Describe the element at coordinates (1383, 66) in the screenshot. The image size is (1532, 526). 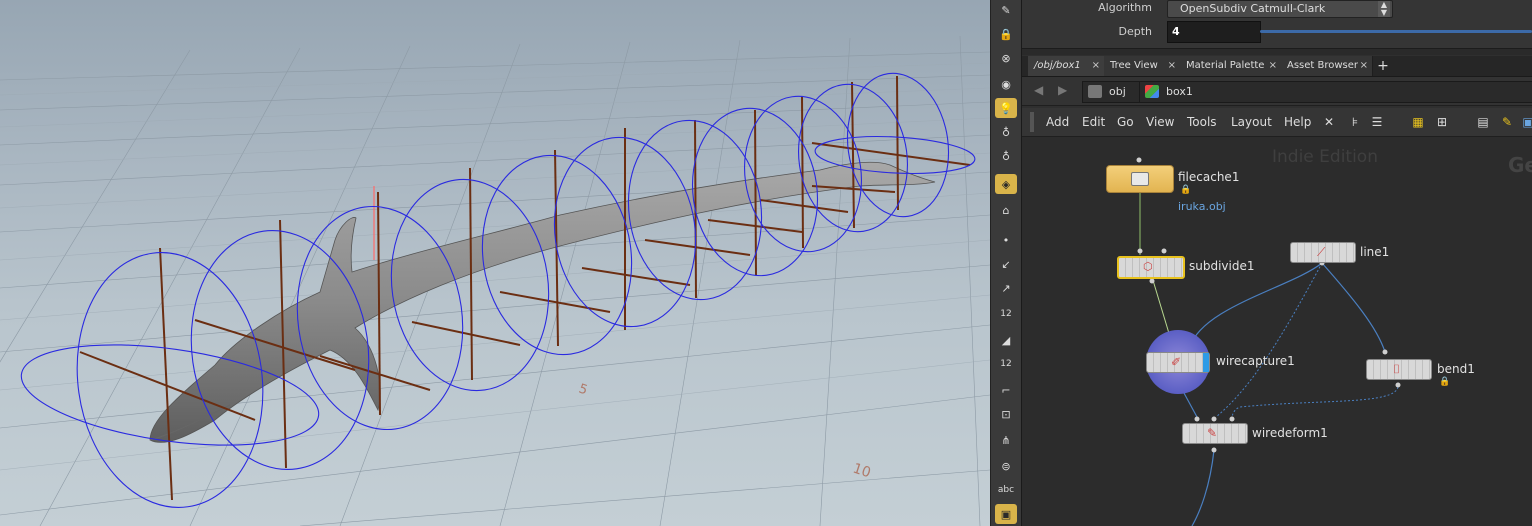
I see `add-tab-plus-icon: +` at that location.